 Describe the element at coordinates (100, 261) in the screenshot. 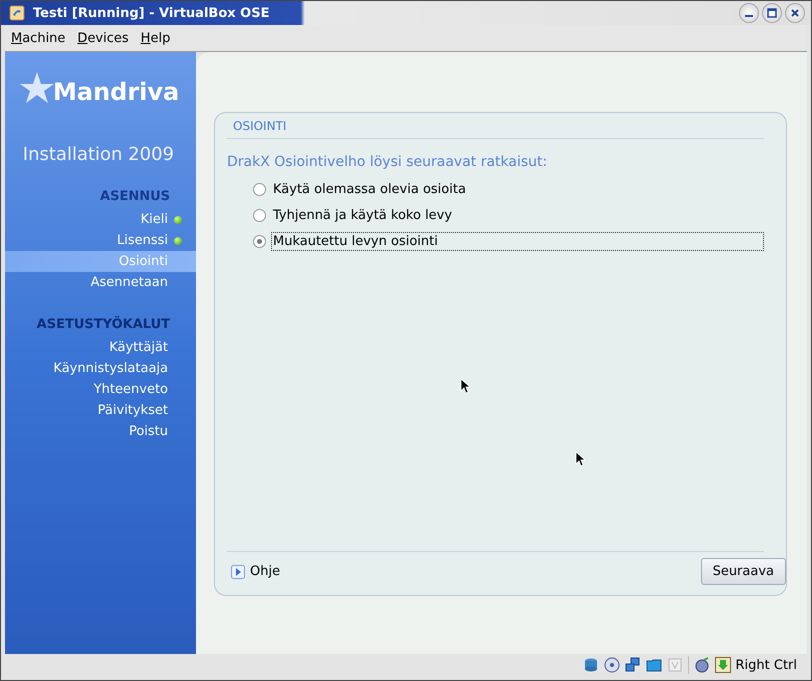

I see `sidebar-item-highlight: Osiointi` at that location.